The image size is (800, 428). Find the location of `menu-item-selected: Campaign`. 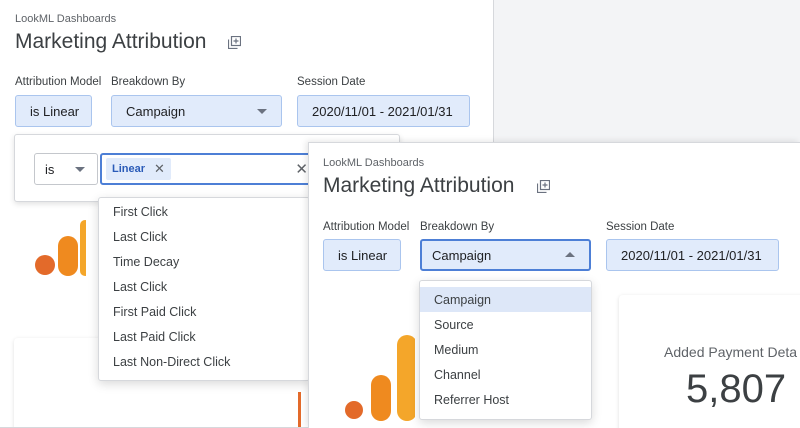

menu-item-selected: Campaign is located at coordinates (505, 299).